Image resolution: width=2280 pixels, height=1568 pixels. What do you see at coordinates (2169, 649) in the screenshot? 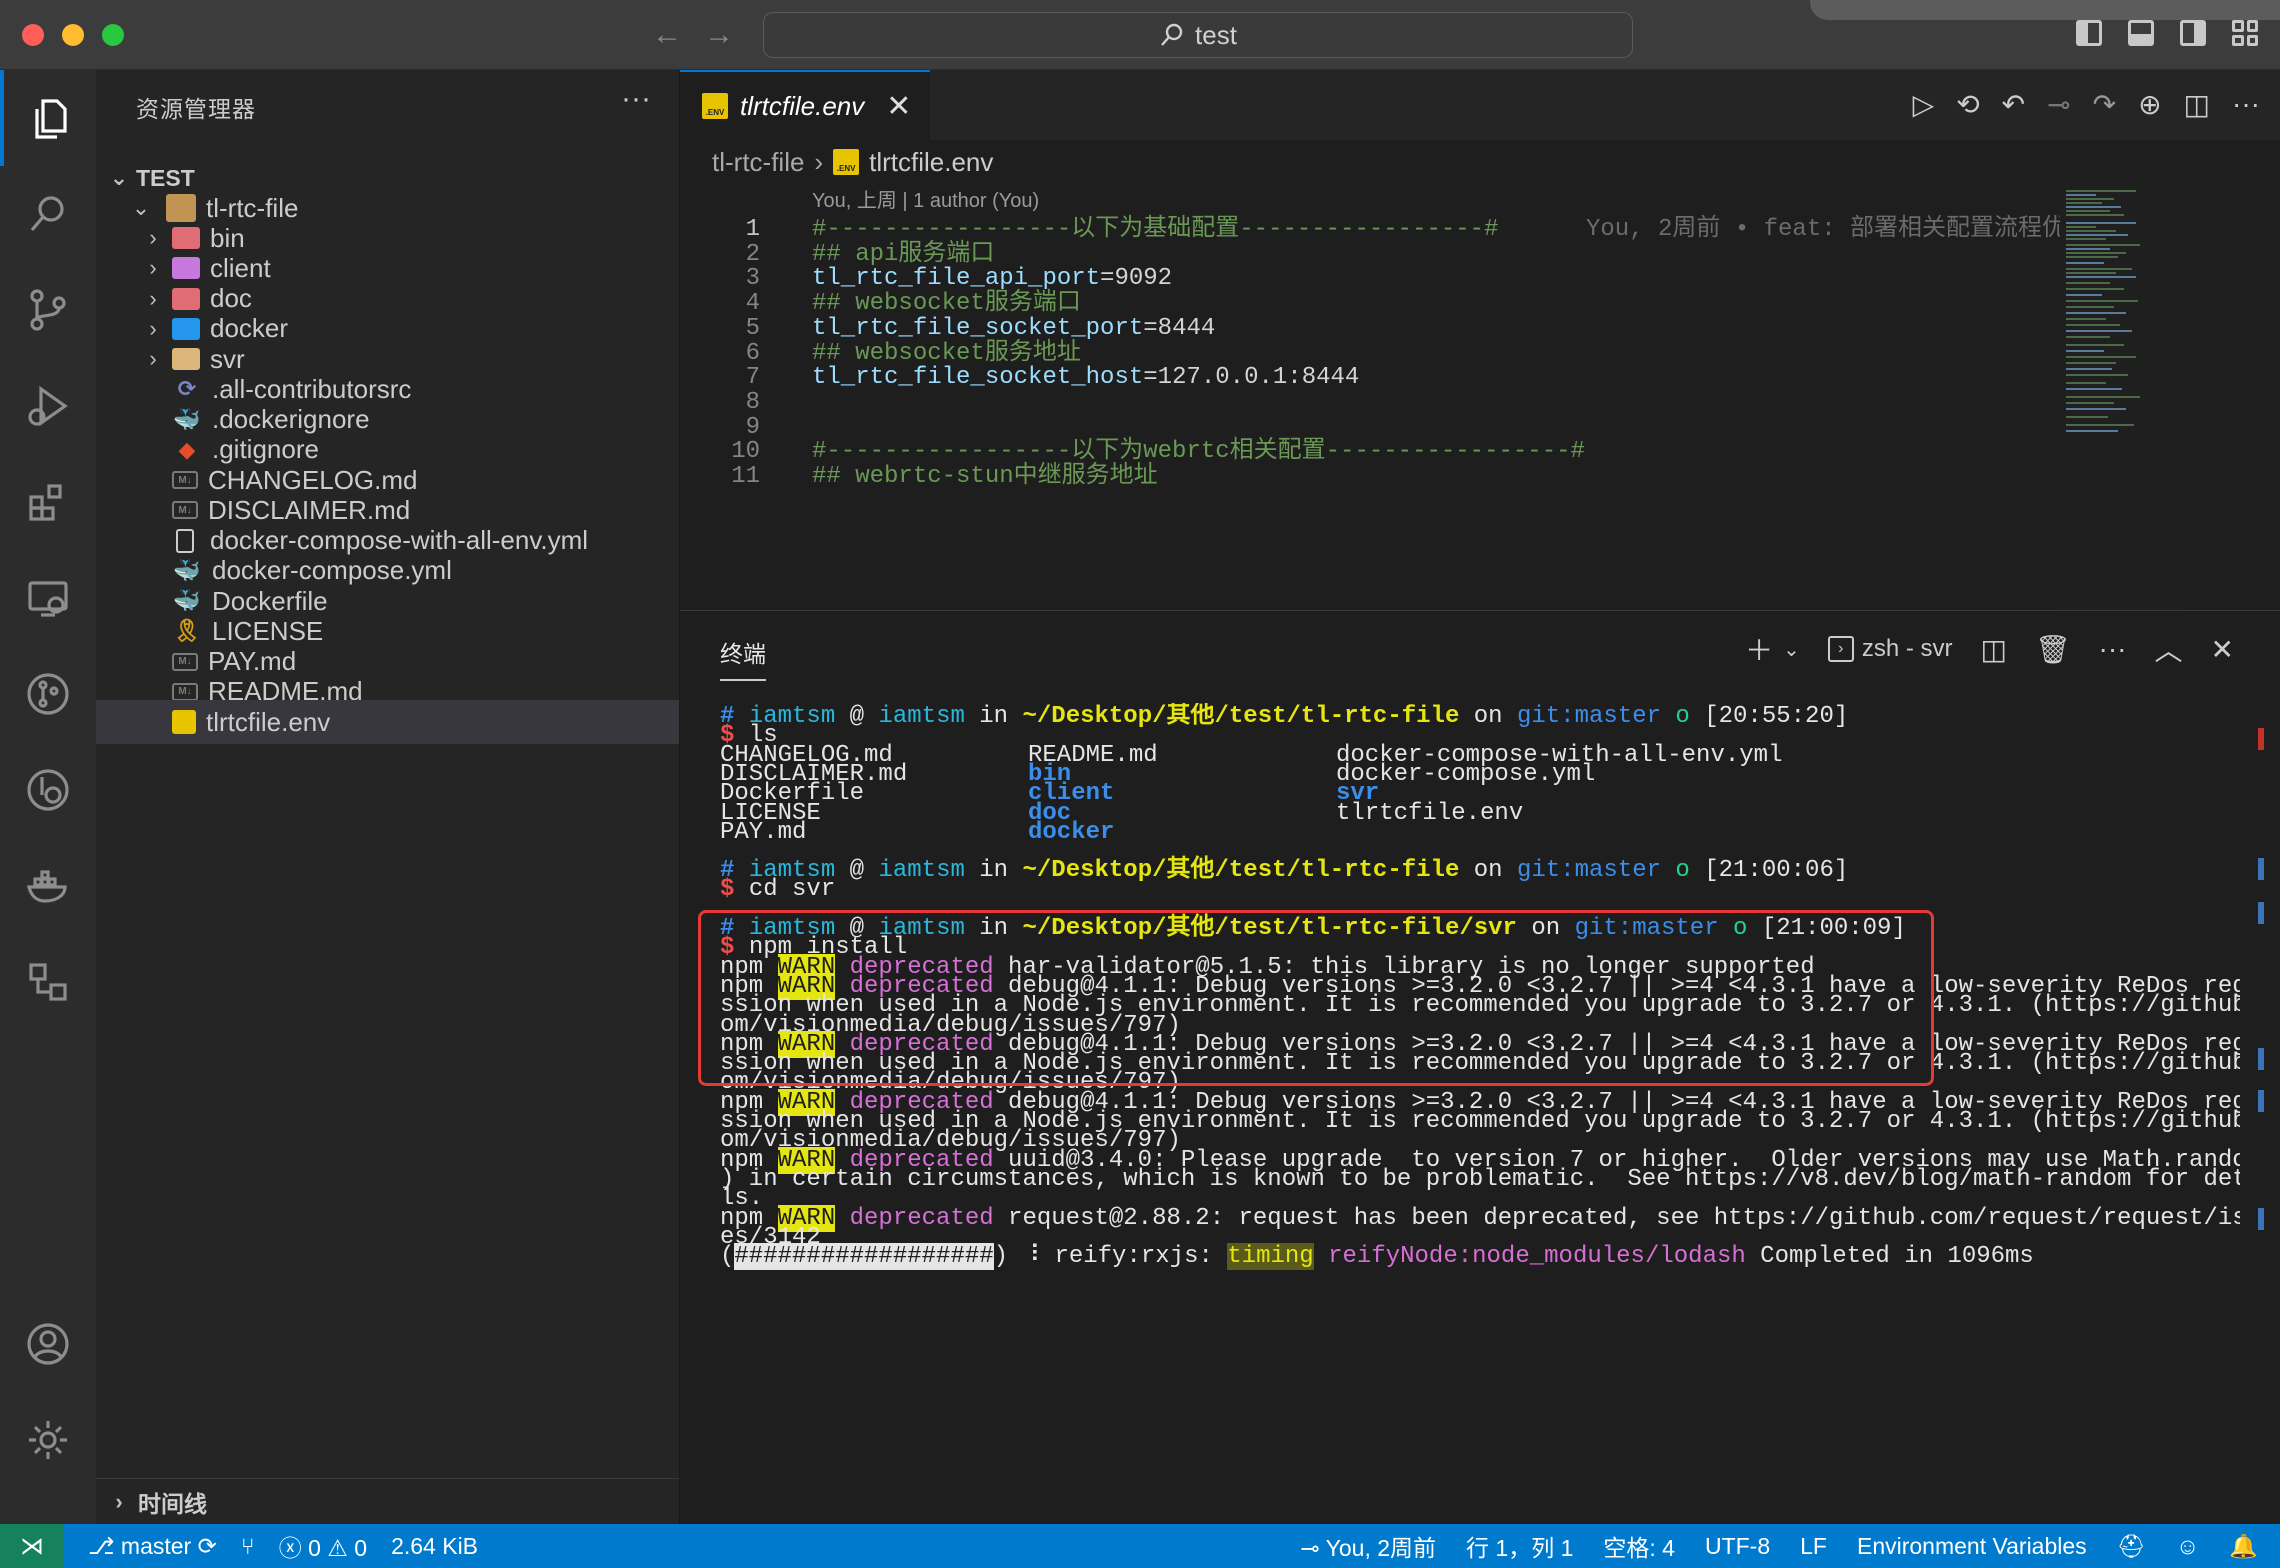
I see `maximize-panel-icon: ︿` at bounding box center [2169, 649].